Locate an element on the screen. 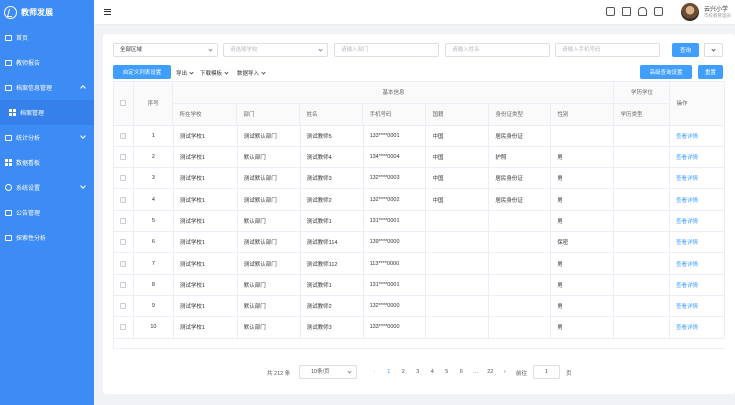 The width and height of the screenshot is (735, 405). sidebar-item-dashboard: 数据看板 is located at coordinates (47, 162).